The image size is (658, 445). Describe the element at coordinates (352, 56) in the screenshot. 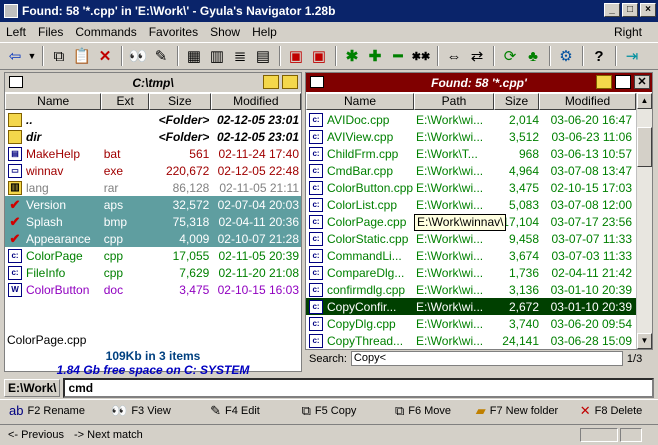

I see `select-all-icon: ✱` at that location.